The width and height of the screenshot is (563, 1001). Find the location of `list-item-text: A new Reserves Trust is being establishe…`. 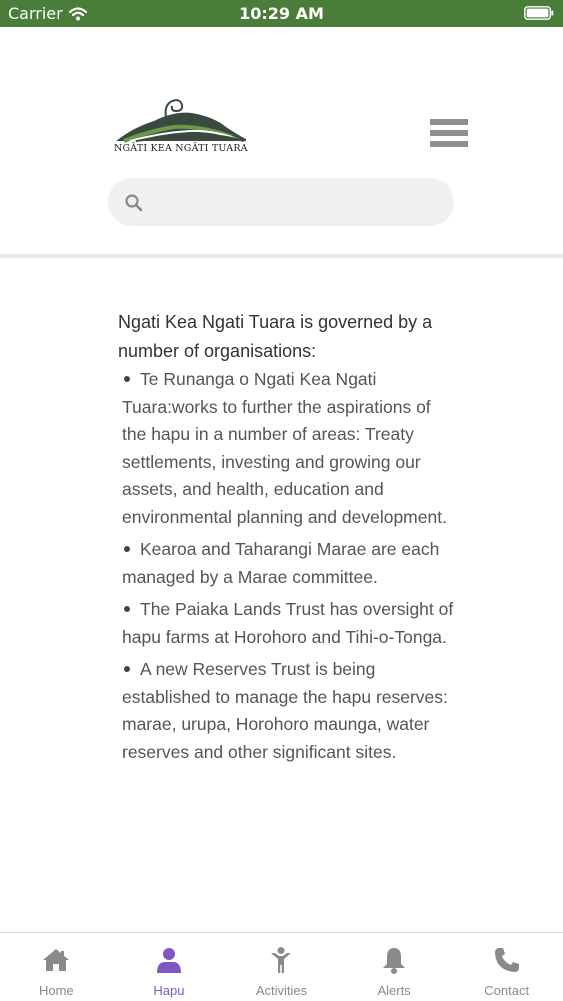

list-item-text: A new Reserves Trust is being establishe… is located at coordinates (285, 710).